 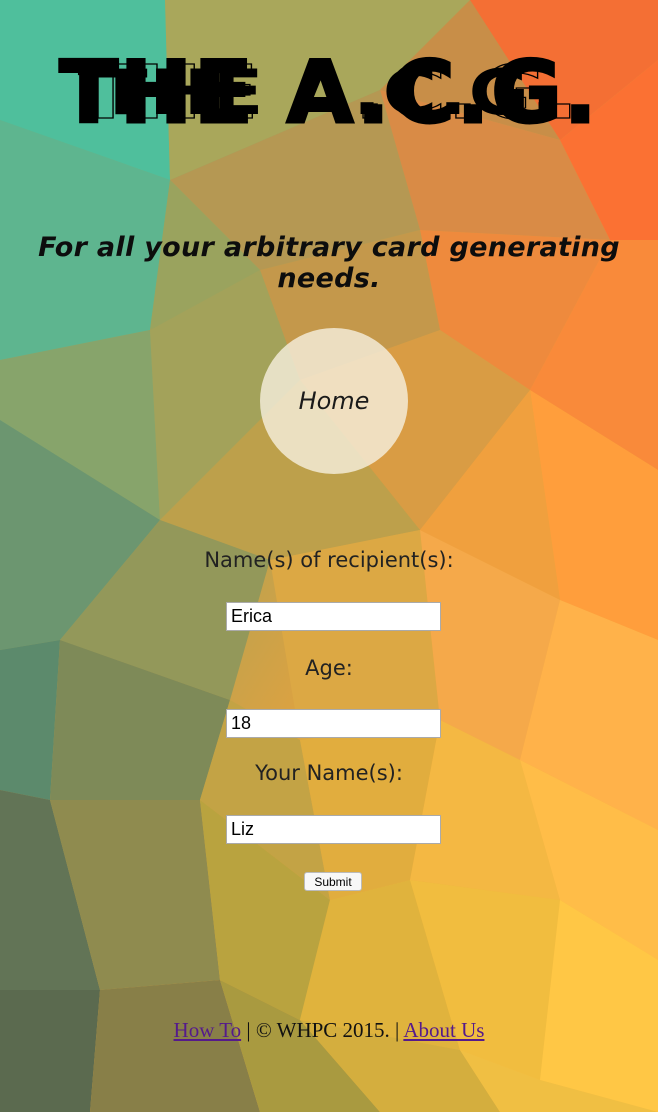 What do you see at coordinates (333, 829) in the screenshot?
I see `your-name-input` at bounding box center [333, 829].